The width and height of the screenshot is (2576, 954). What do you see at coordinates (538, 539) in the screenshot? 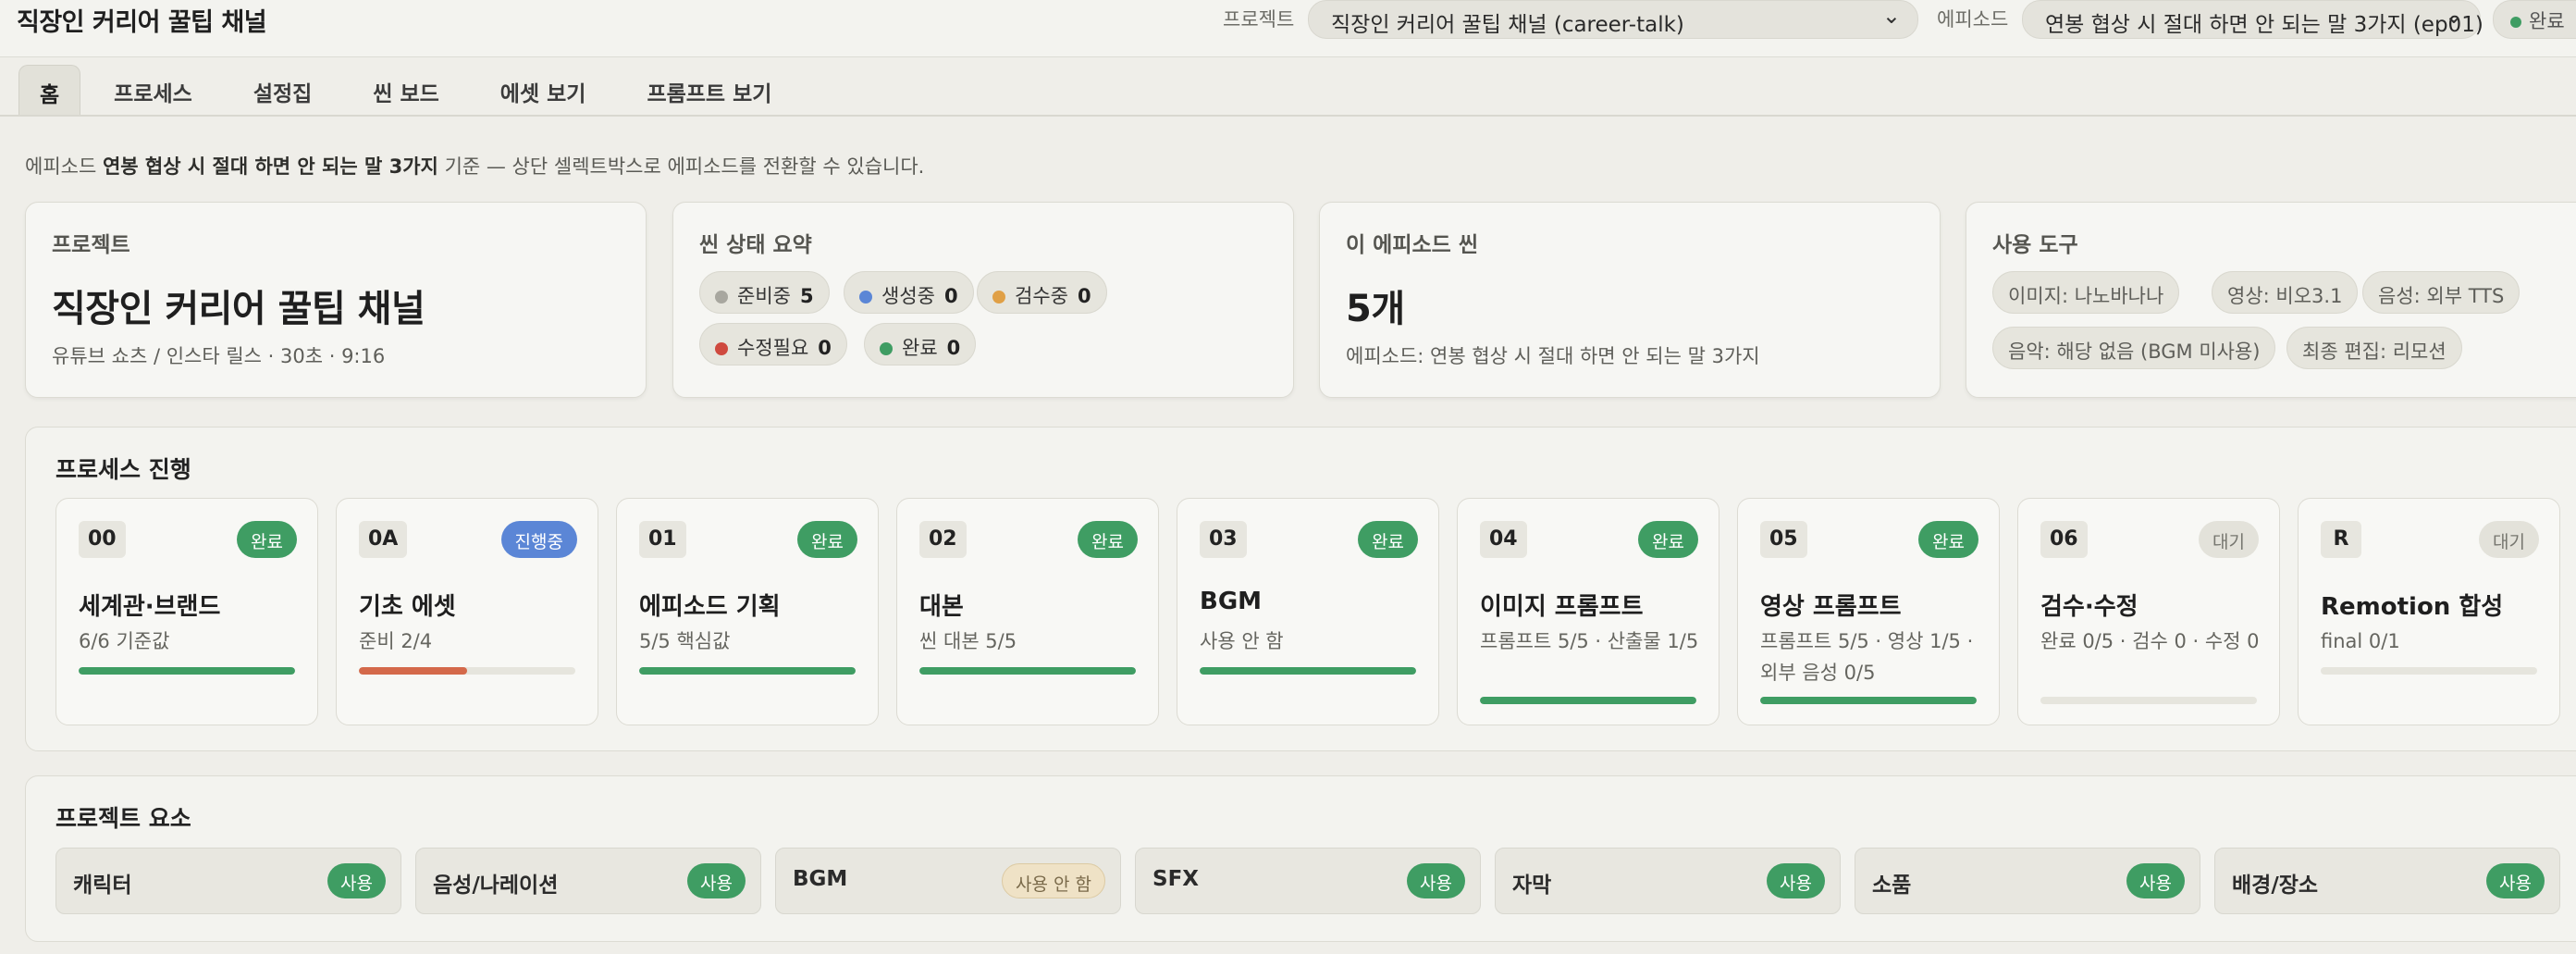
I see `step-status-badge: 진행중` at bounding box center [538, 539].